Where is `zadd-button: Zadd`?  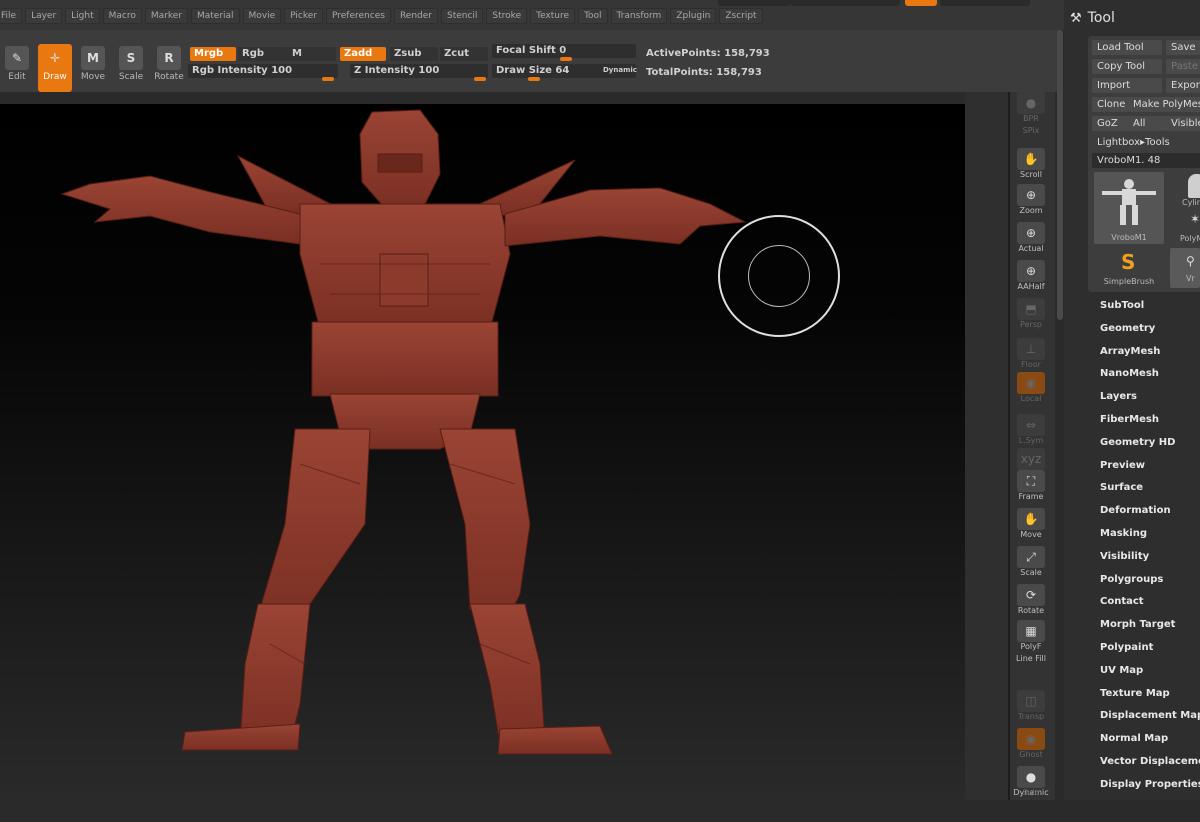 zadd-button: Zadd is located at coordinates (363, 54).